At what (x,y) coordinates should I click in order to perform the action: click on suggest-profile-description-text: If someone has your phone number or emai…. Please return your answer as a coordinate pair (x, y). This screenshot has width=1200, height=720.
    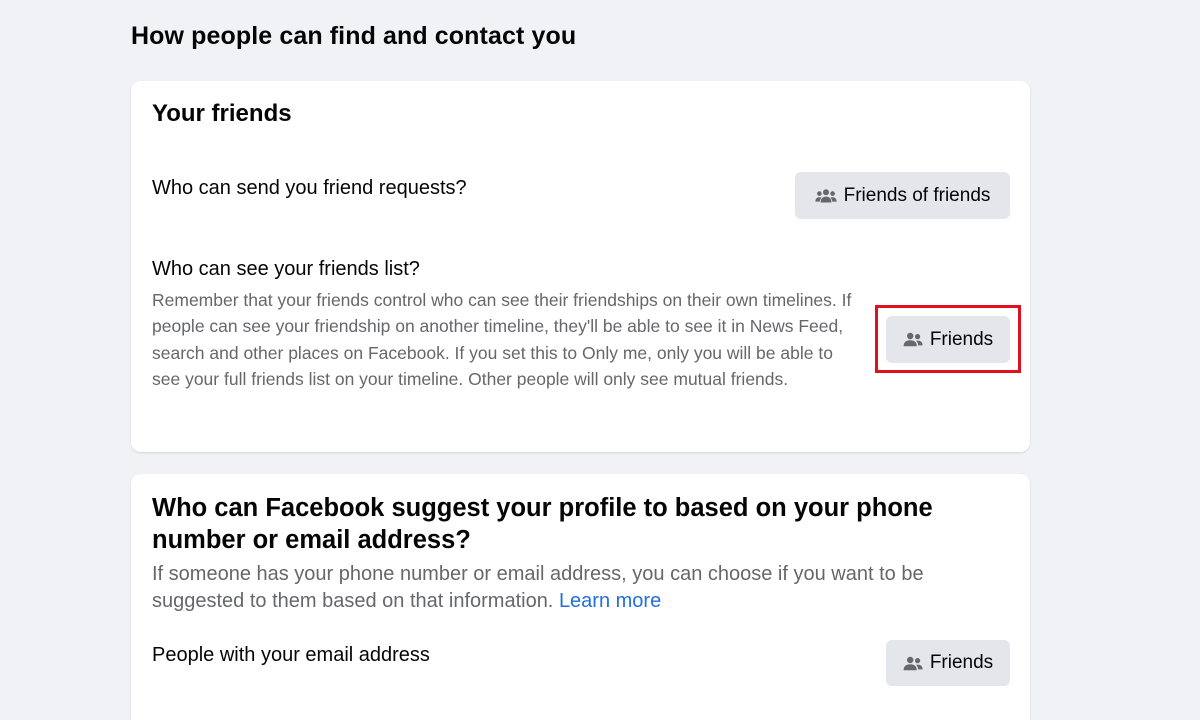
    Looking at the image, I should click on (538, 587).